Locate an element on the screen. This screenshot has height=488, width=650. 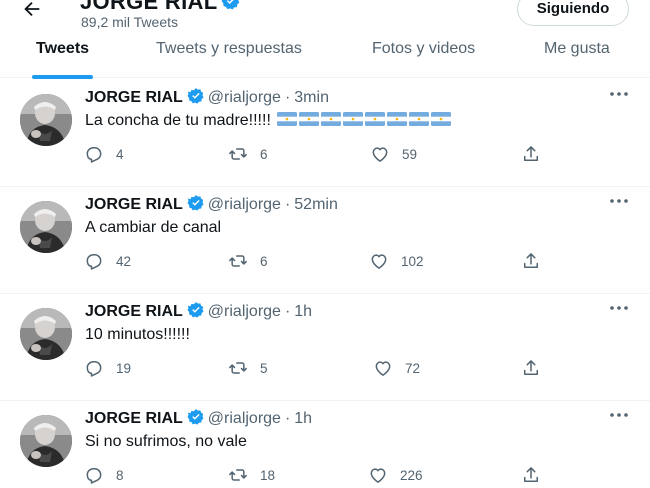
tweet-text-content: A cambiar de canal is located at coordinates (153, 227).